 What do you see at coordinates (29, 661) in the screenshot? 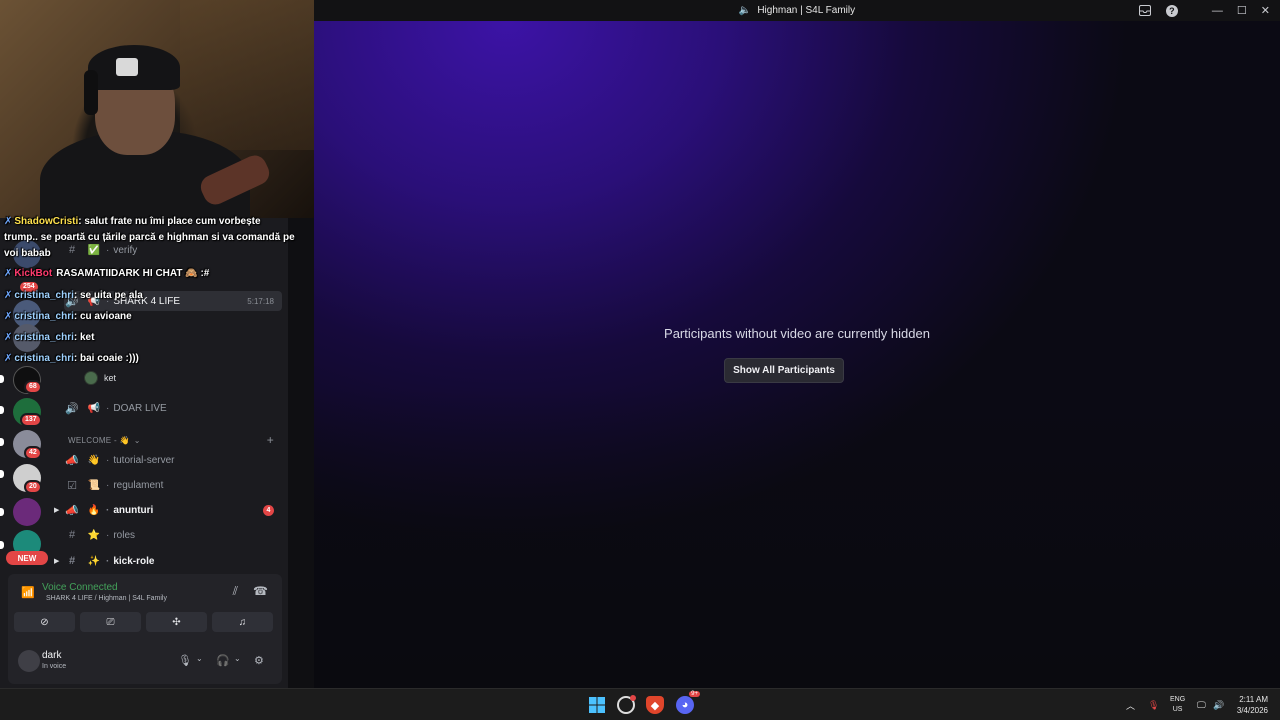
I see `user-avatar` at bounding box center [29, 661].